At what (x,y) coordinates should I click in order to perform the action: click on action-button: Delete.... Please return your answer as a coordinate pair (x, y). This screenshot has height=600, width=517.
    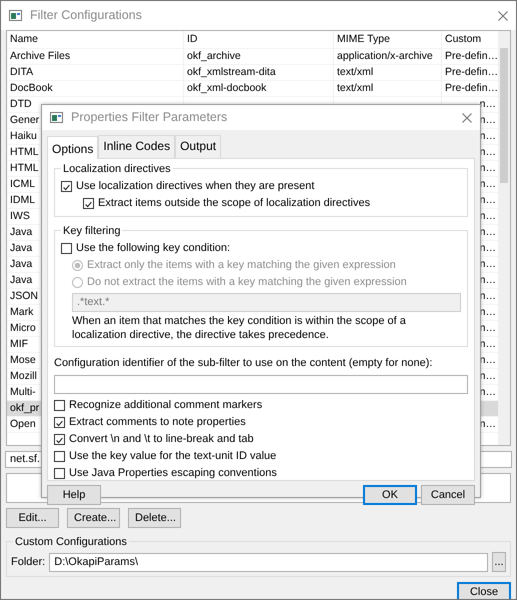
    Looking at the image, I should click on (154, 518).